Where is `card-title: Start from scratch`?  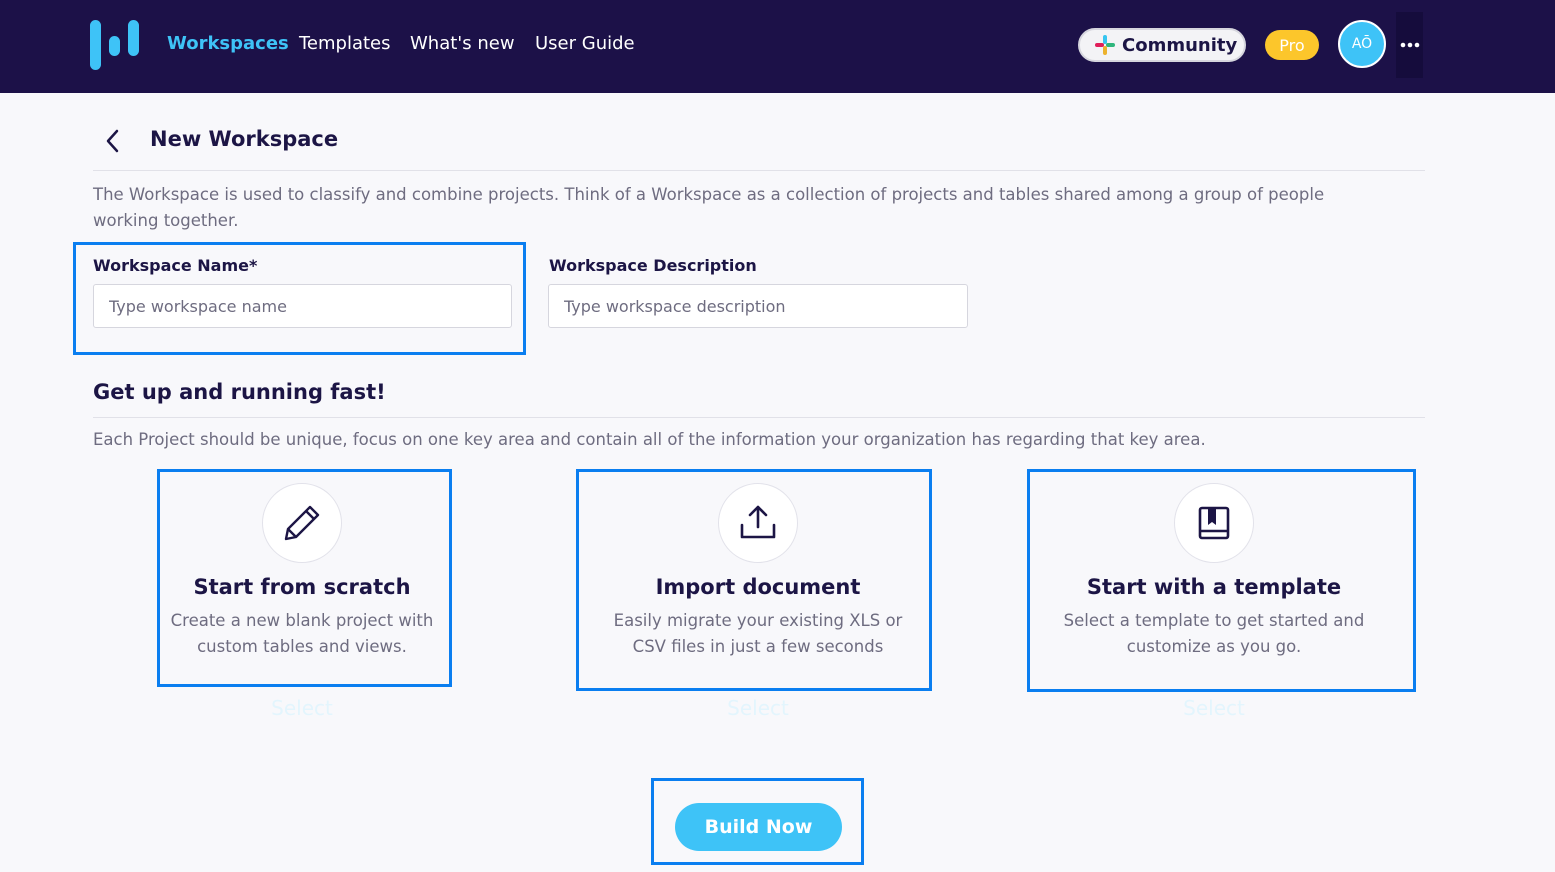
card-title: Start from scratch is located at coordinates (302, 587).